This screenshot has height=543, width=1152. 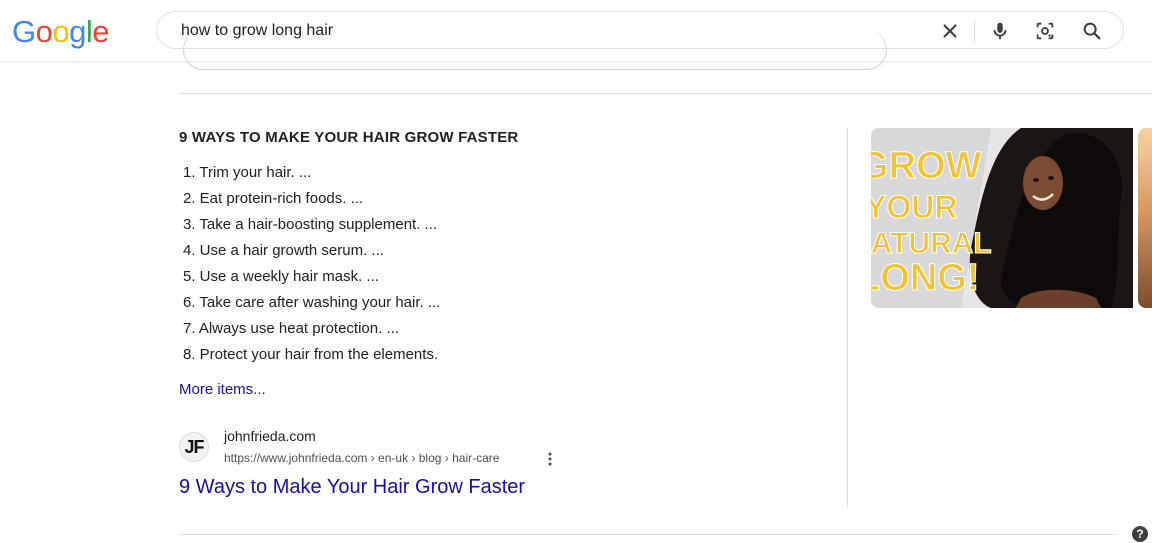 I want to click on microphone-icon, so click(x=1000, y=31).